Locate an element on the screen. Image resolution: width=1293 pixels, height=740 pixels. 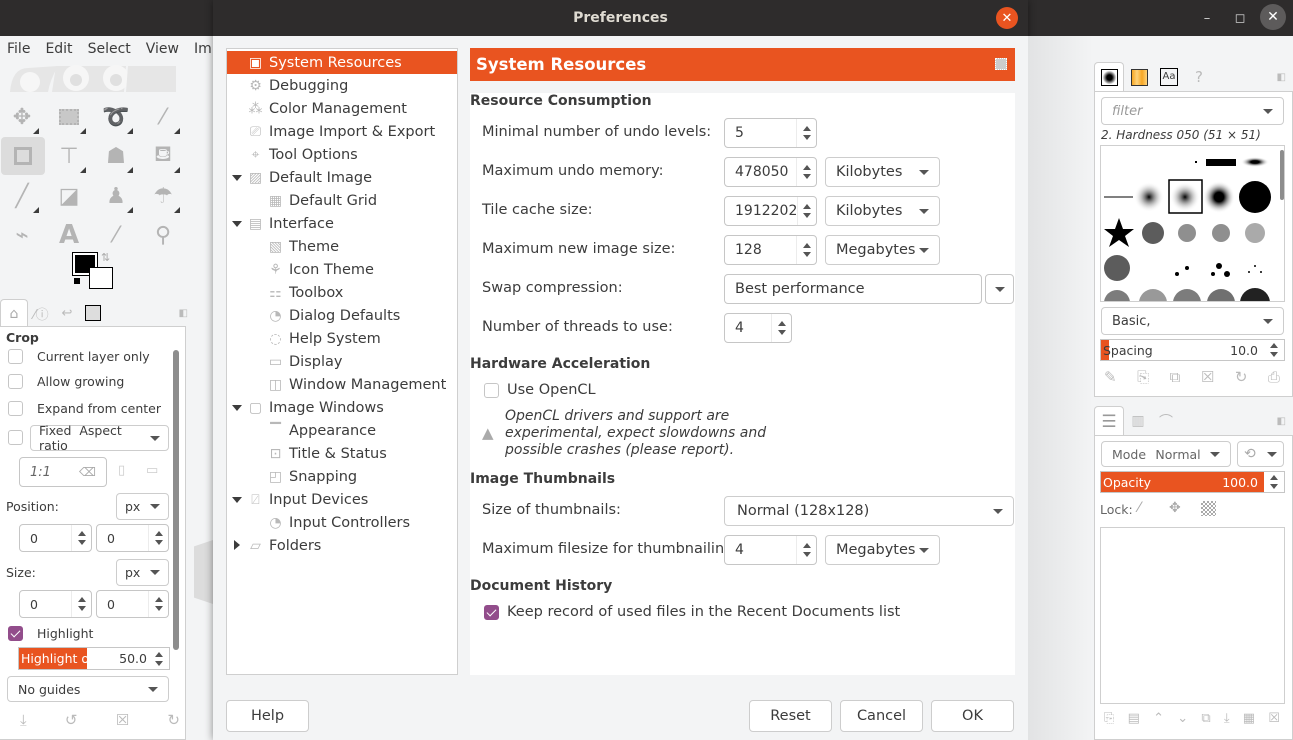
minimize-button: – is located at coordinates (1207, 18).